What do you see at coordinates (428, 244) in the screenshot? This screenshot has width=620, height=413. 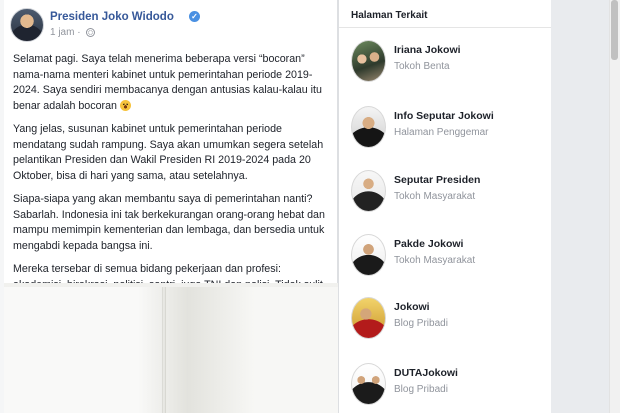 I see `page-name: Pakde Jokowi` at bounding box center [428, 244].